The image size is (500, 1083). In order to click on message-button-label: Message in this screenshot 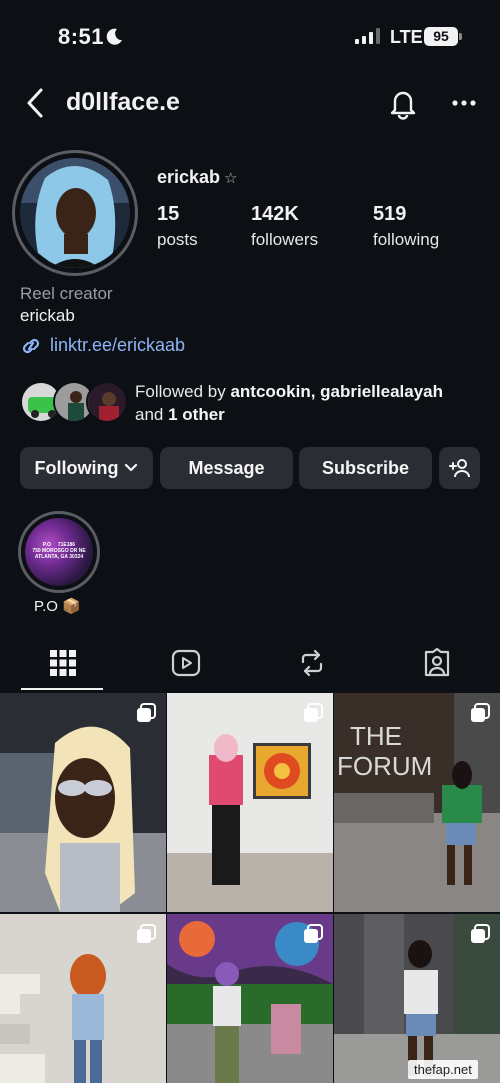, I will do `click(226, 467)`.